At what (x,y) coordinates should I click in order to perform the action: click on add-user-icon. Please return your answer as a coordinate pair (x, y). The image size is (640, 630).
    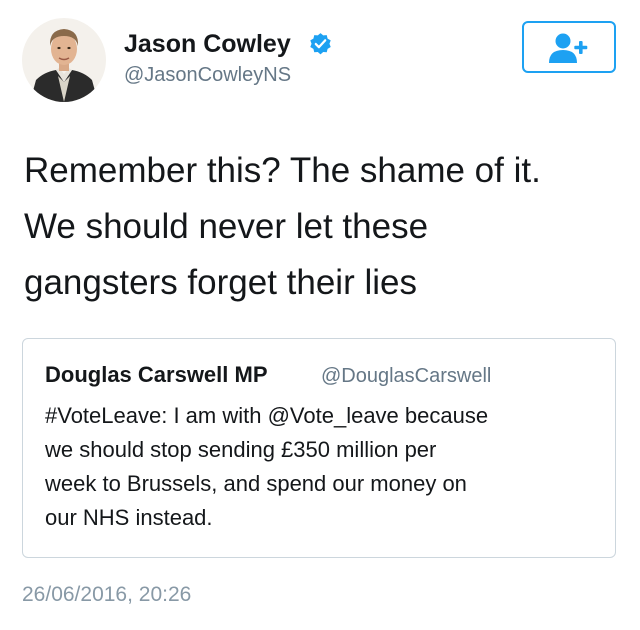
    Looking at the image, I should click on (568, 48).